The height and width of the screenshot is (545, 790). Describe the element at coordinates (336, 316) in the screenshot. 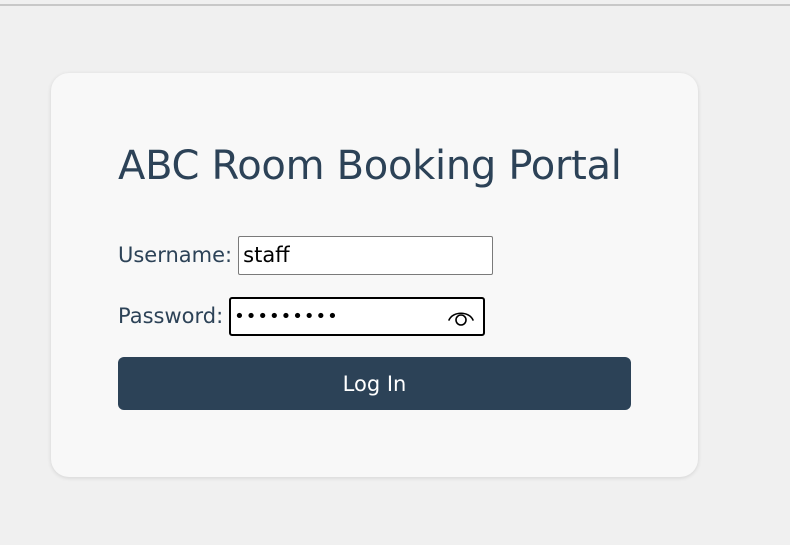

I see `password-input: •••••••••` at that location.